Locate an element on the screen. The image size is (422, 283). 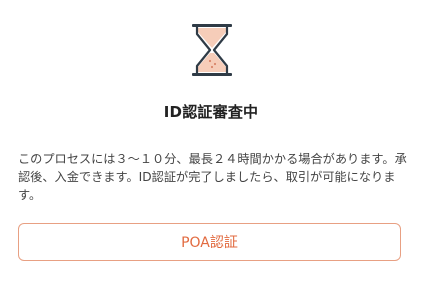
hourglass-icon is located at coordinates (212, 50).